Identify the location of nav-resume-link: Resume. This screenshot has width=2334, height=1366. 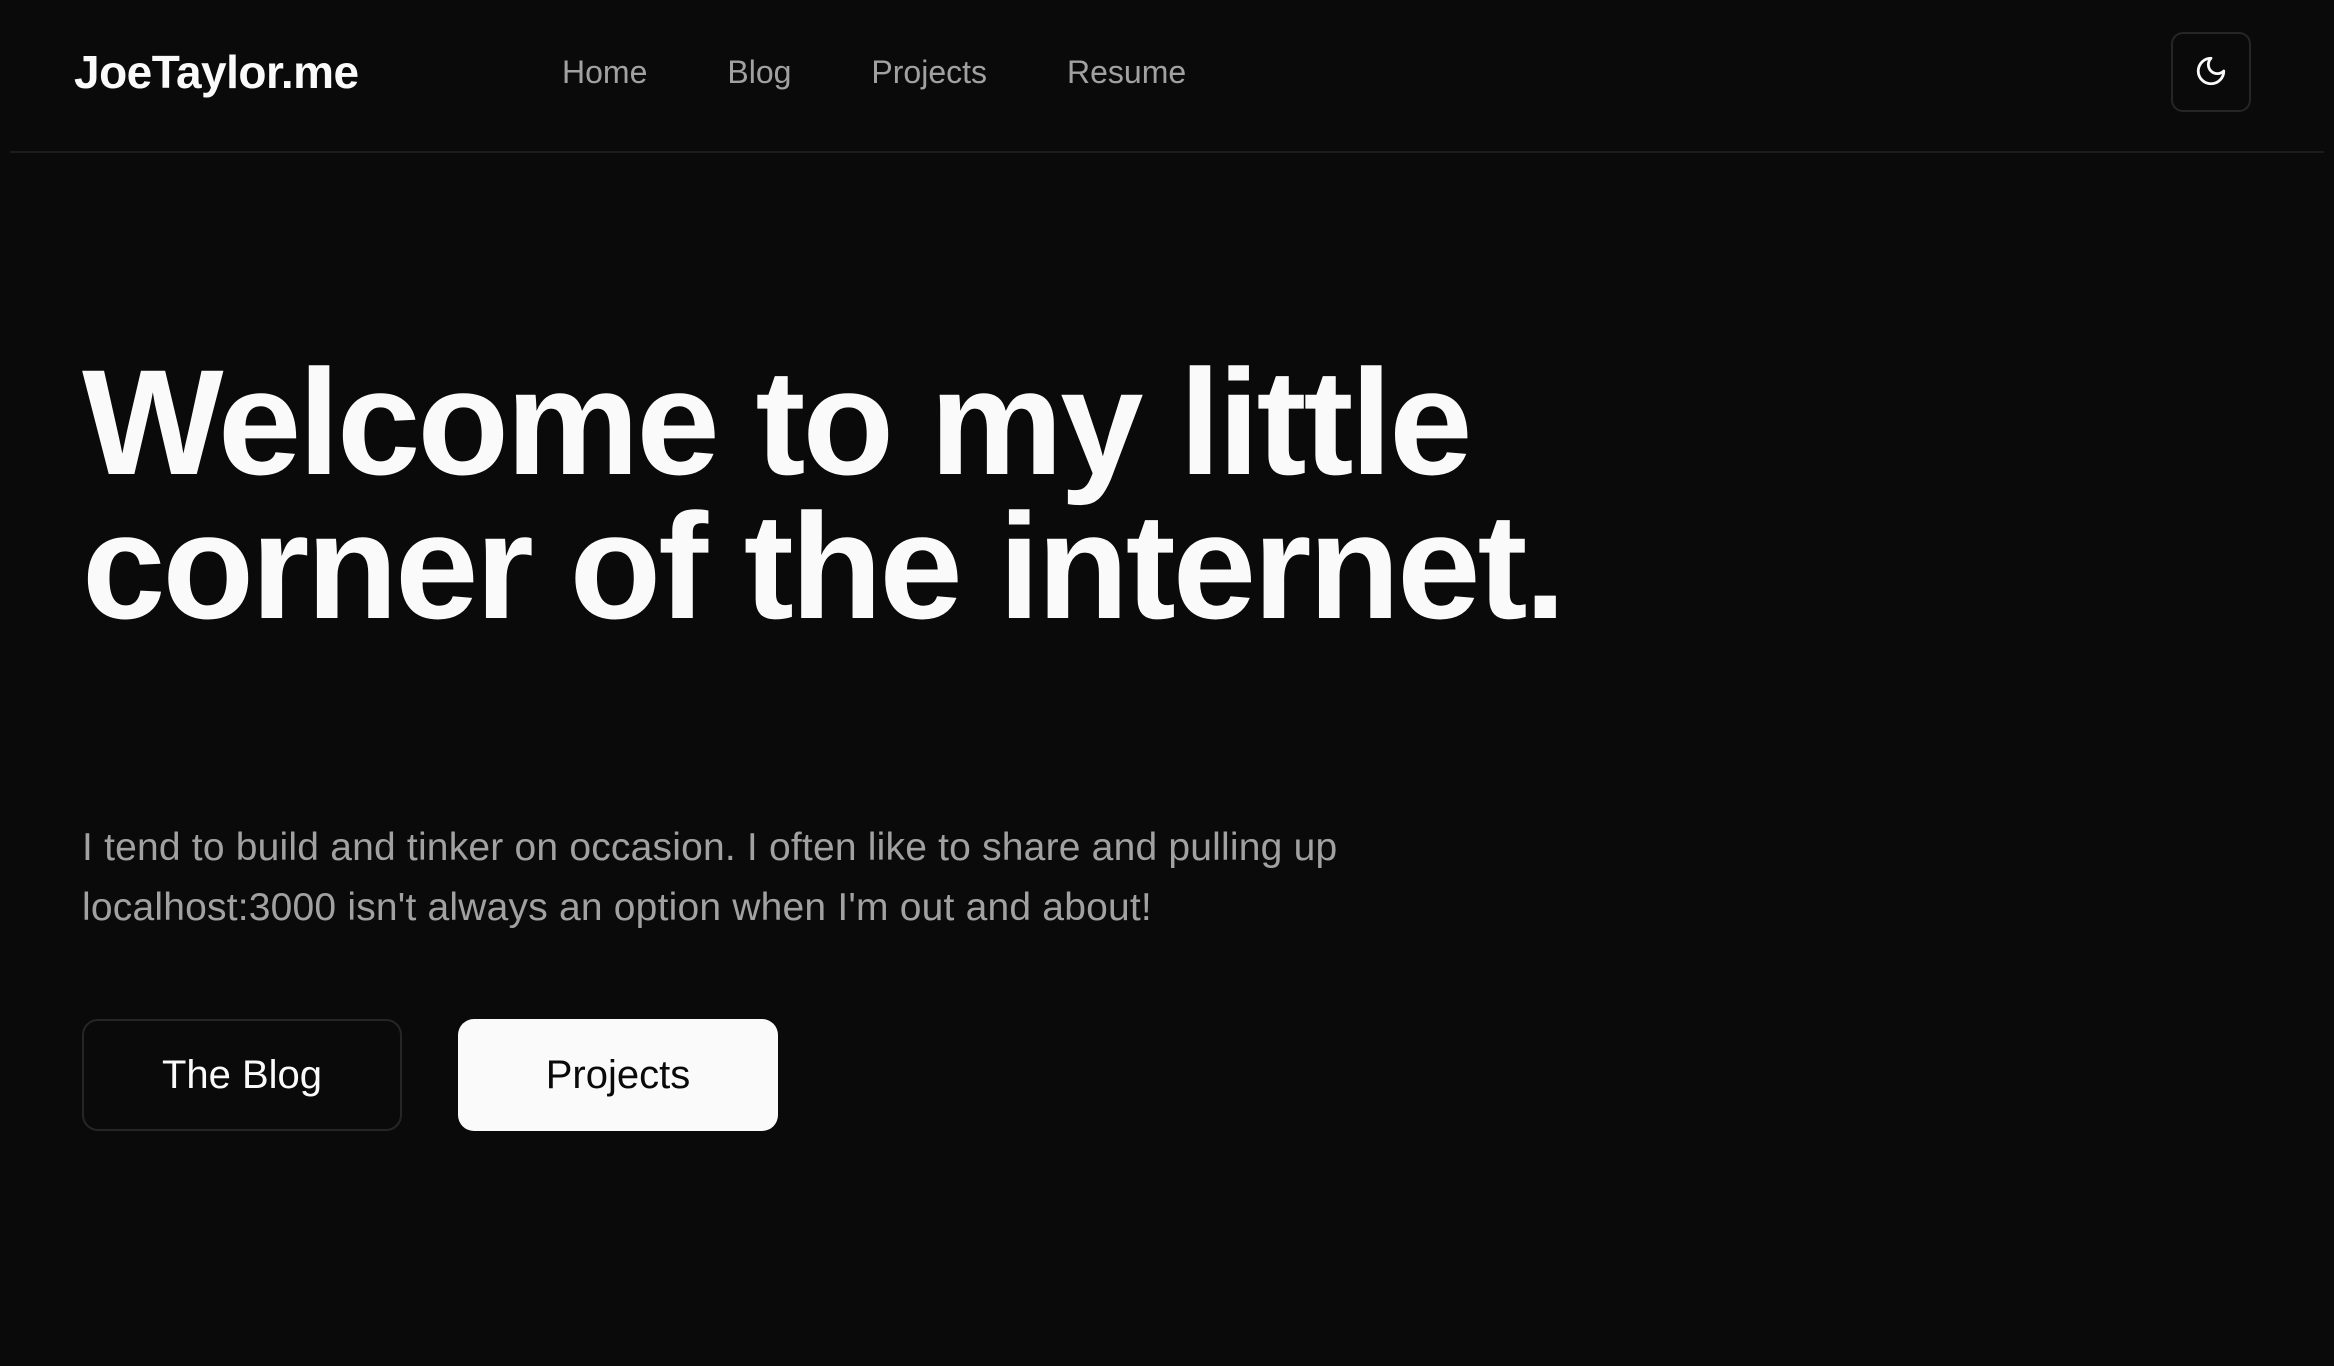
(1126, 72).